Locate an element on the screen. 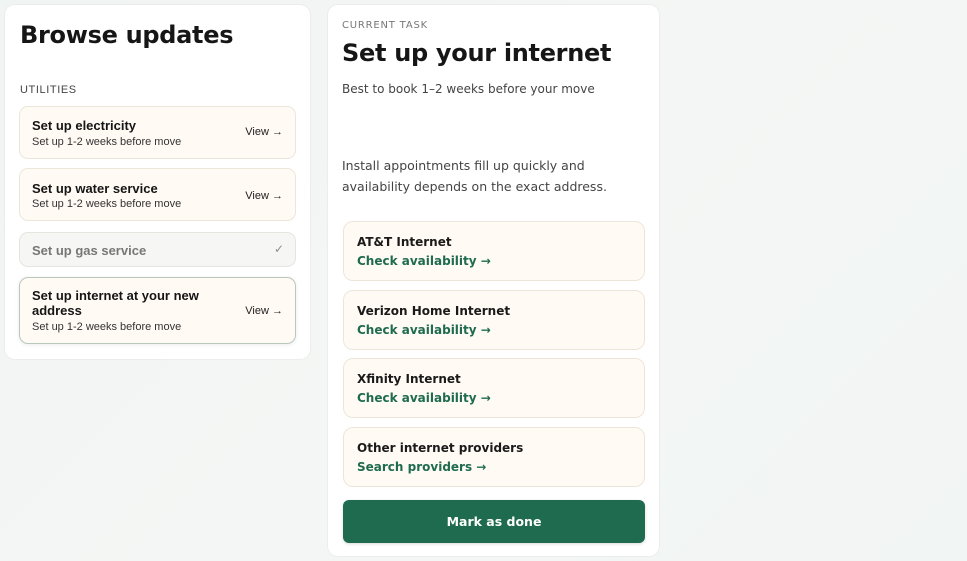  provider-name: Verizon Home Internet is located at coordinates (434, 311).